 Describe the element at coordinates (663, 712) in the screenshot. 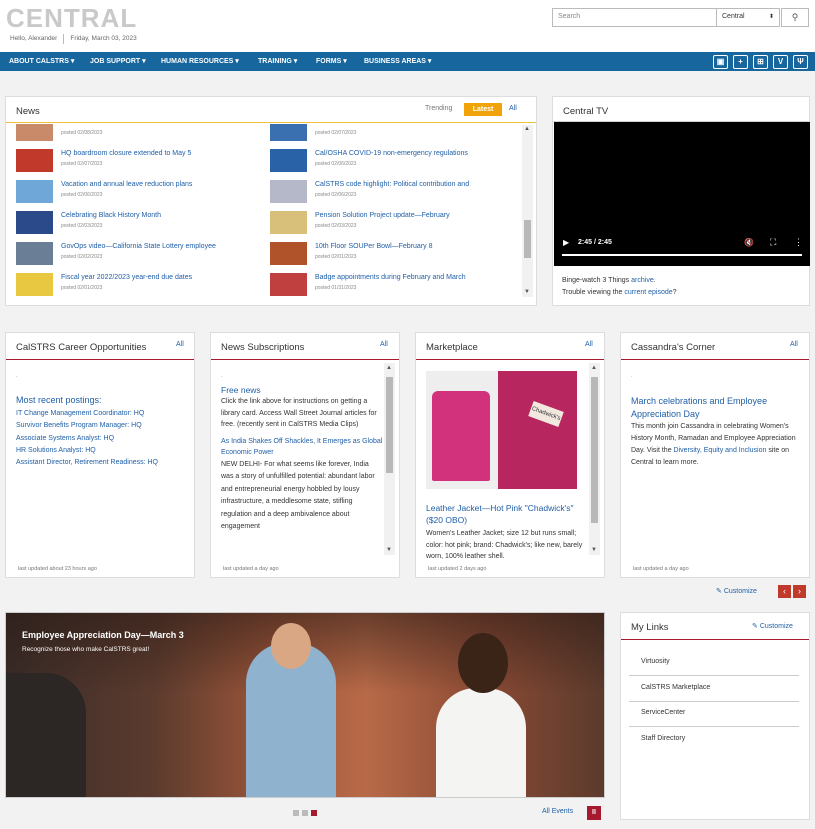

I see `my-link-item: ServiceCenter` at that location.